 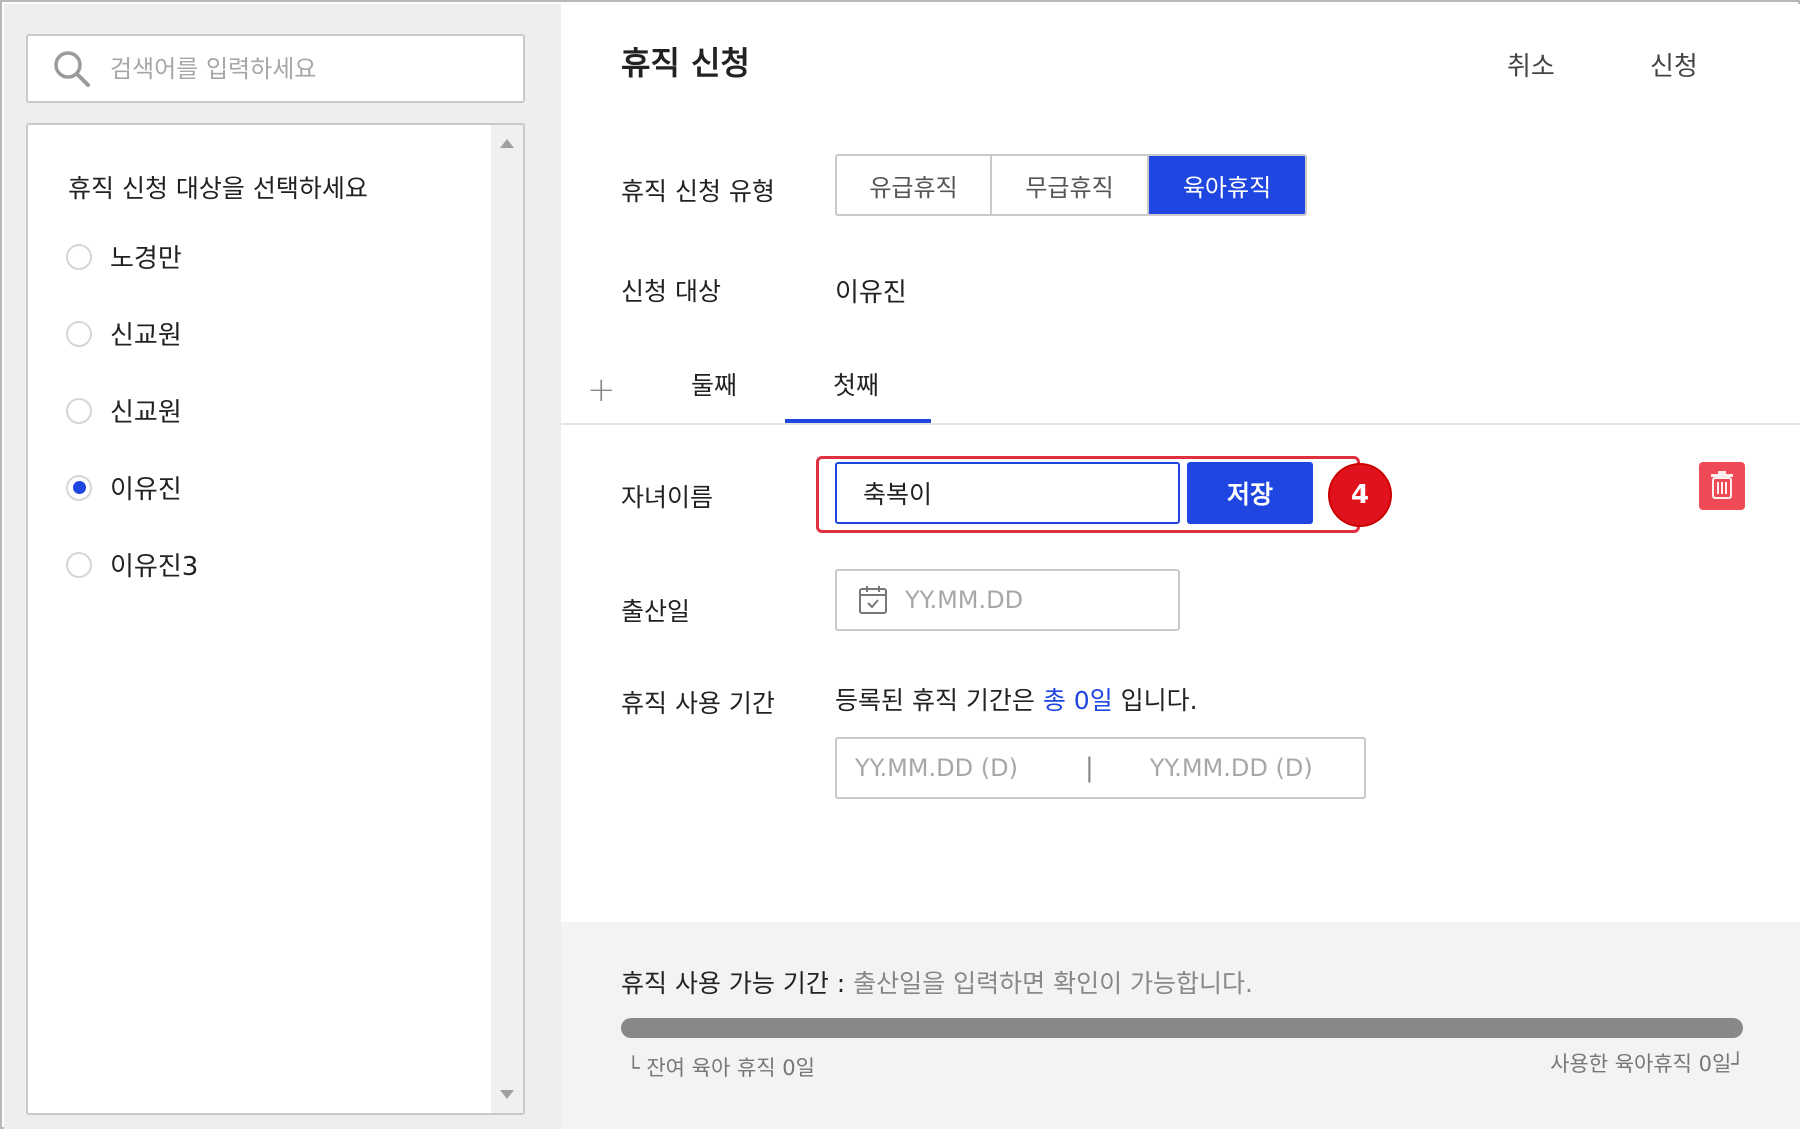 I want to click on search-box, so click(x=275, y=68).